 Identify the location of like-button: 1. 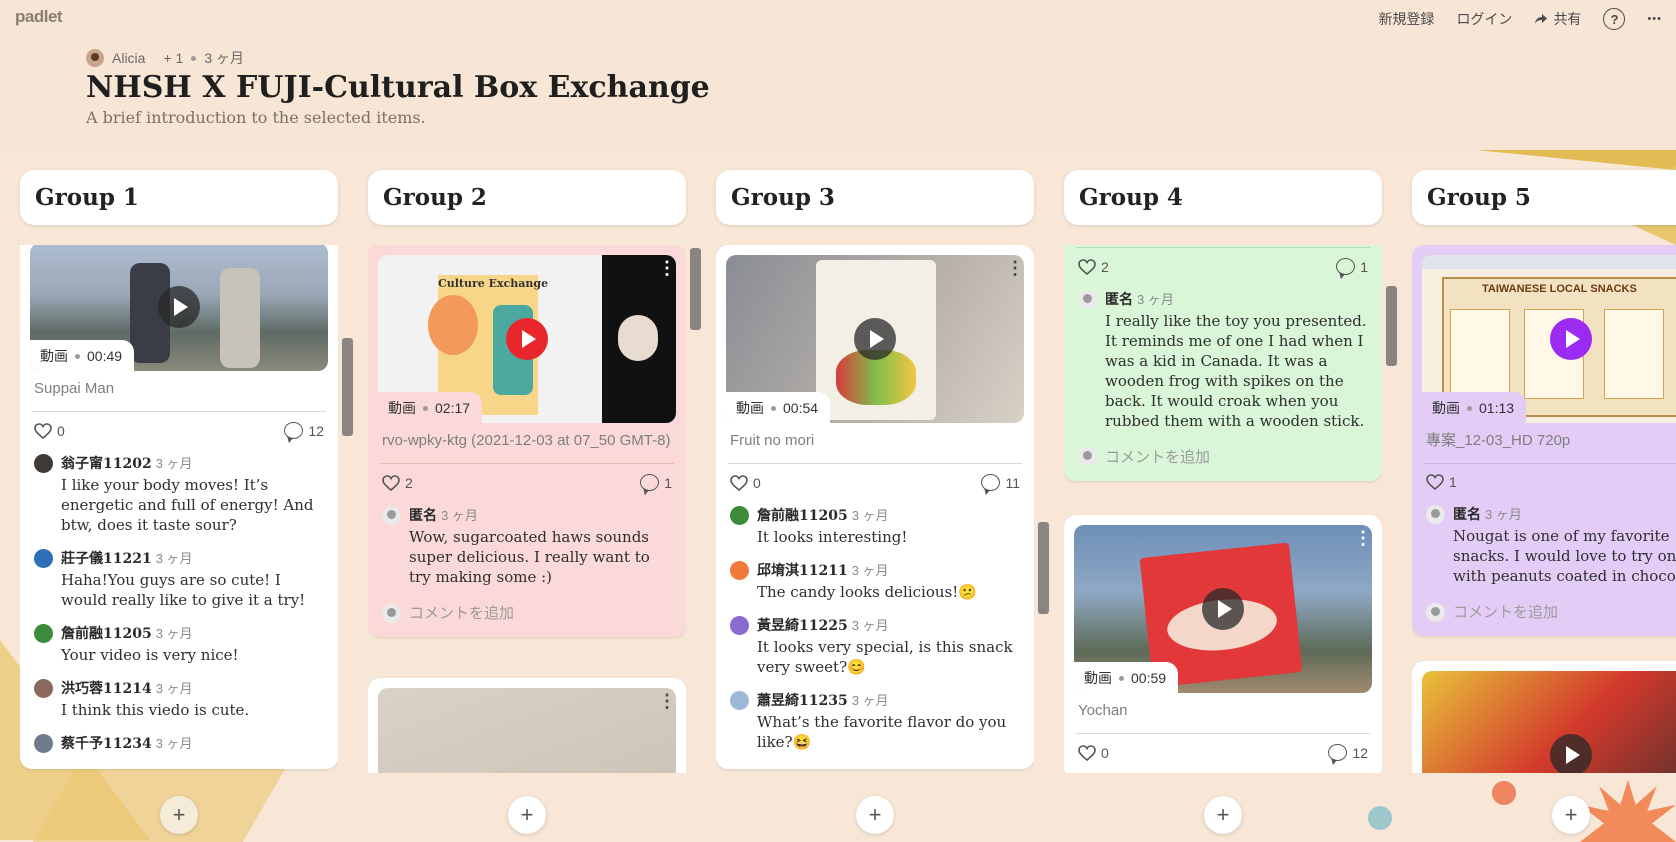
(1441, 482).